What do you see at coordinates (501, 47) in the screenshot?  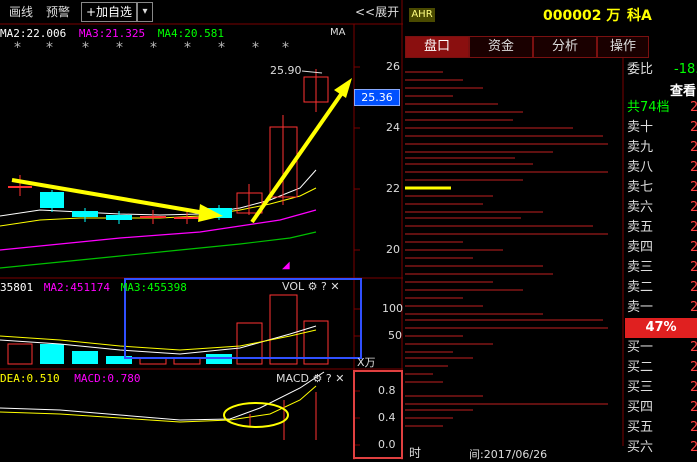 I see `tab-funds: 资金` at bounding box center [501, 47].